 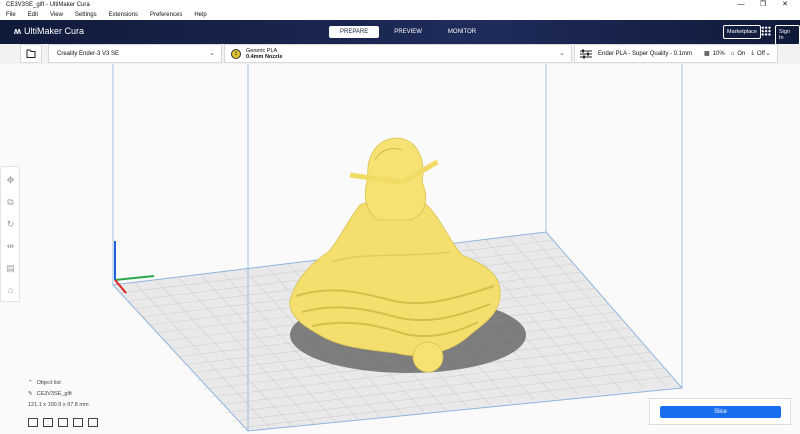 What do you see at coordinates (262, 50) in the screenshot?
I see `material-name: Generic PLA` at bounding box center [262, 50].